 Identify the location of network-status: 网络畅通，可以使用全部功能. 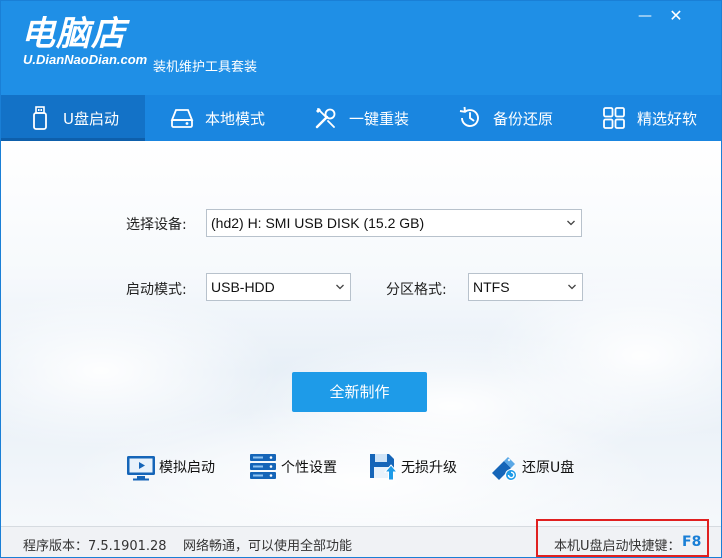
(268, 546).